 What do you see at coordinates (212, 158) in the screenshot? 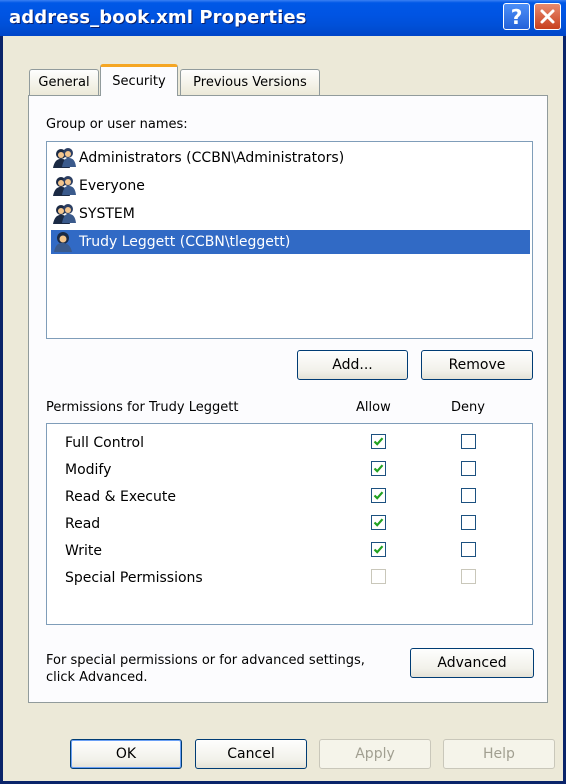
I see `user-item-label: Administrators (CCBN\Administrators)` at bounding box center [212, 158].